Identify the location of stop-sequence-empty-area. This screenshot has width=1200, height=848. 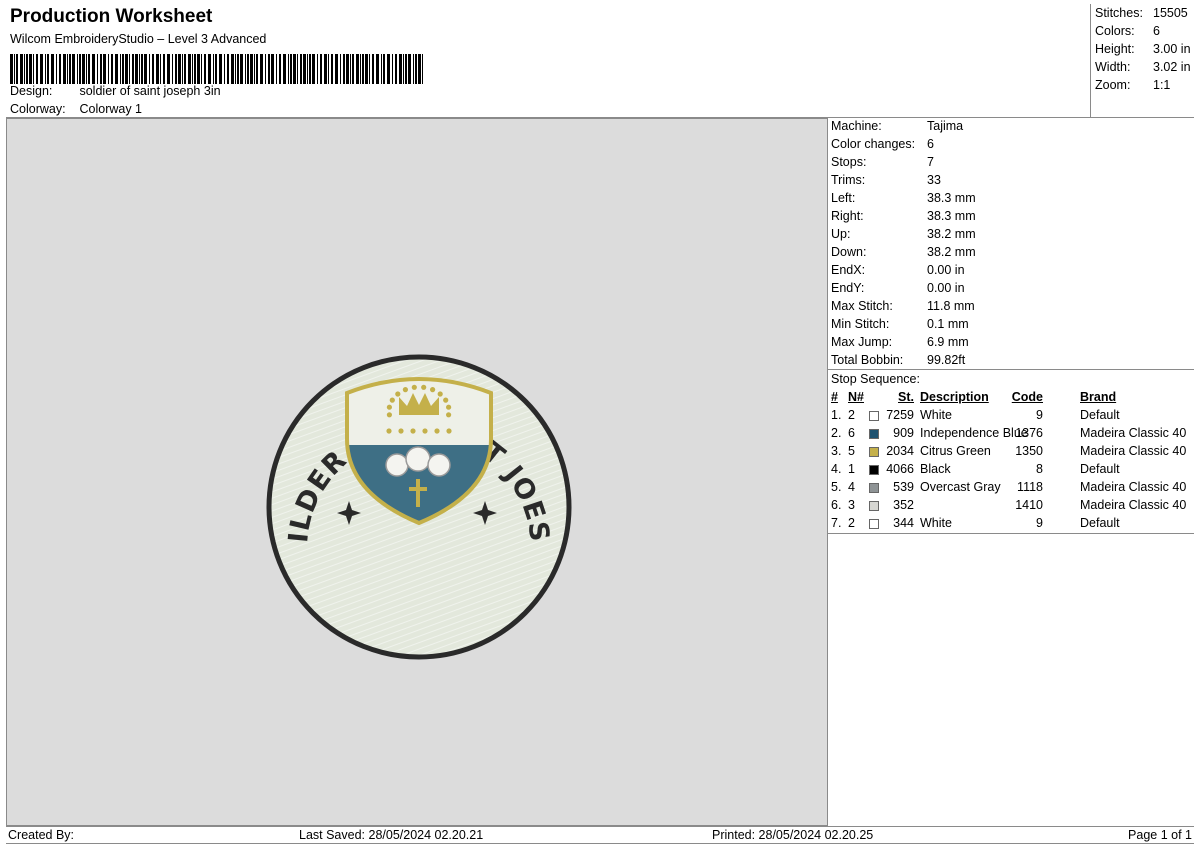
(1010, 680).